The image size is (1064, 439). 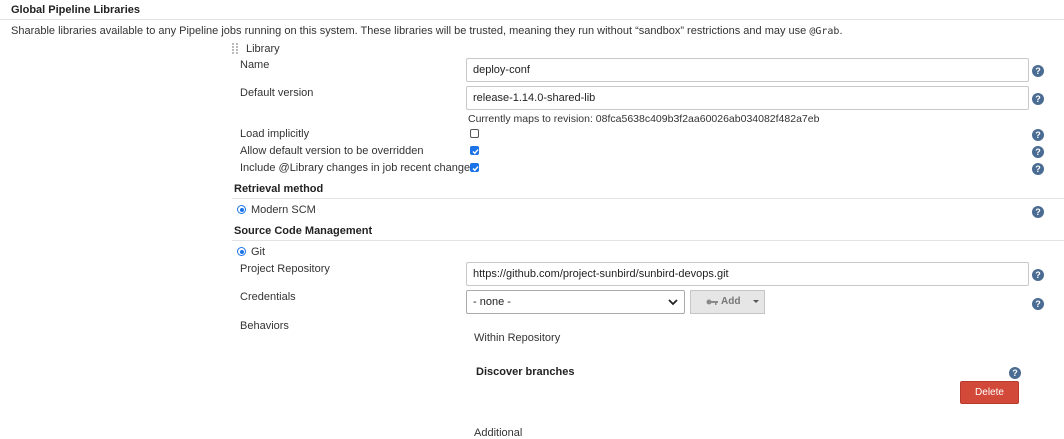 I want to click on chevron-down-icon, so click(x=673, y=306).